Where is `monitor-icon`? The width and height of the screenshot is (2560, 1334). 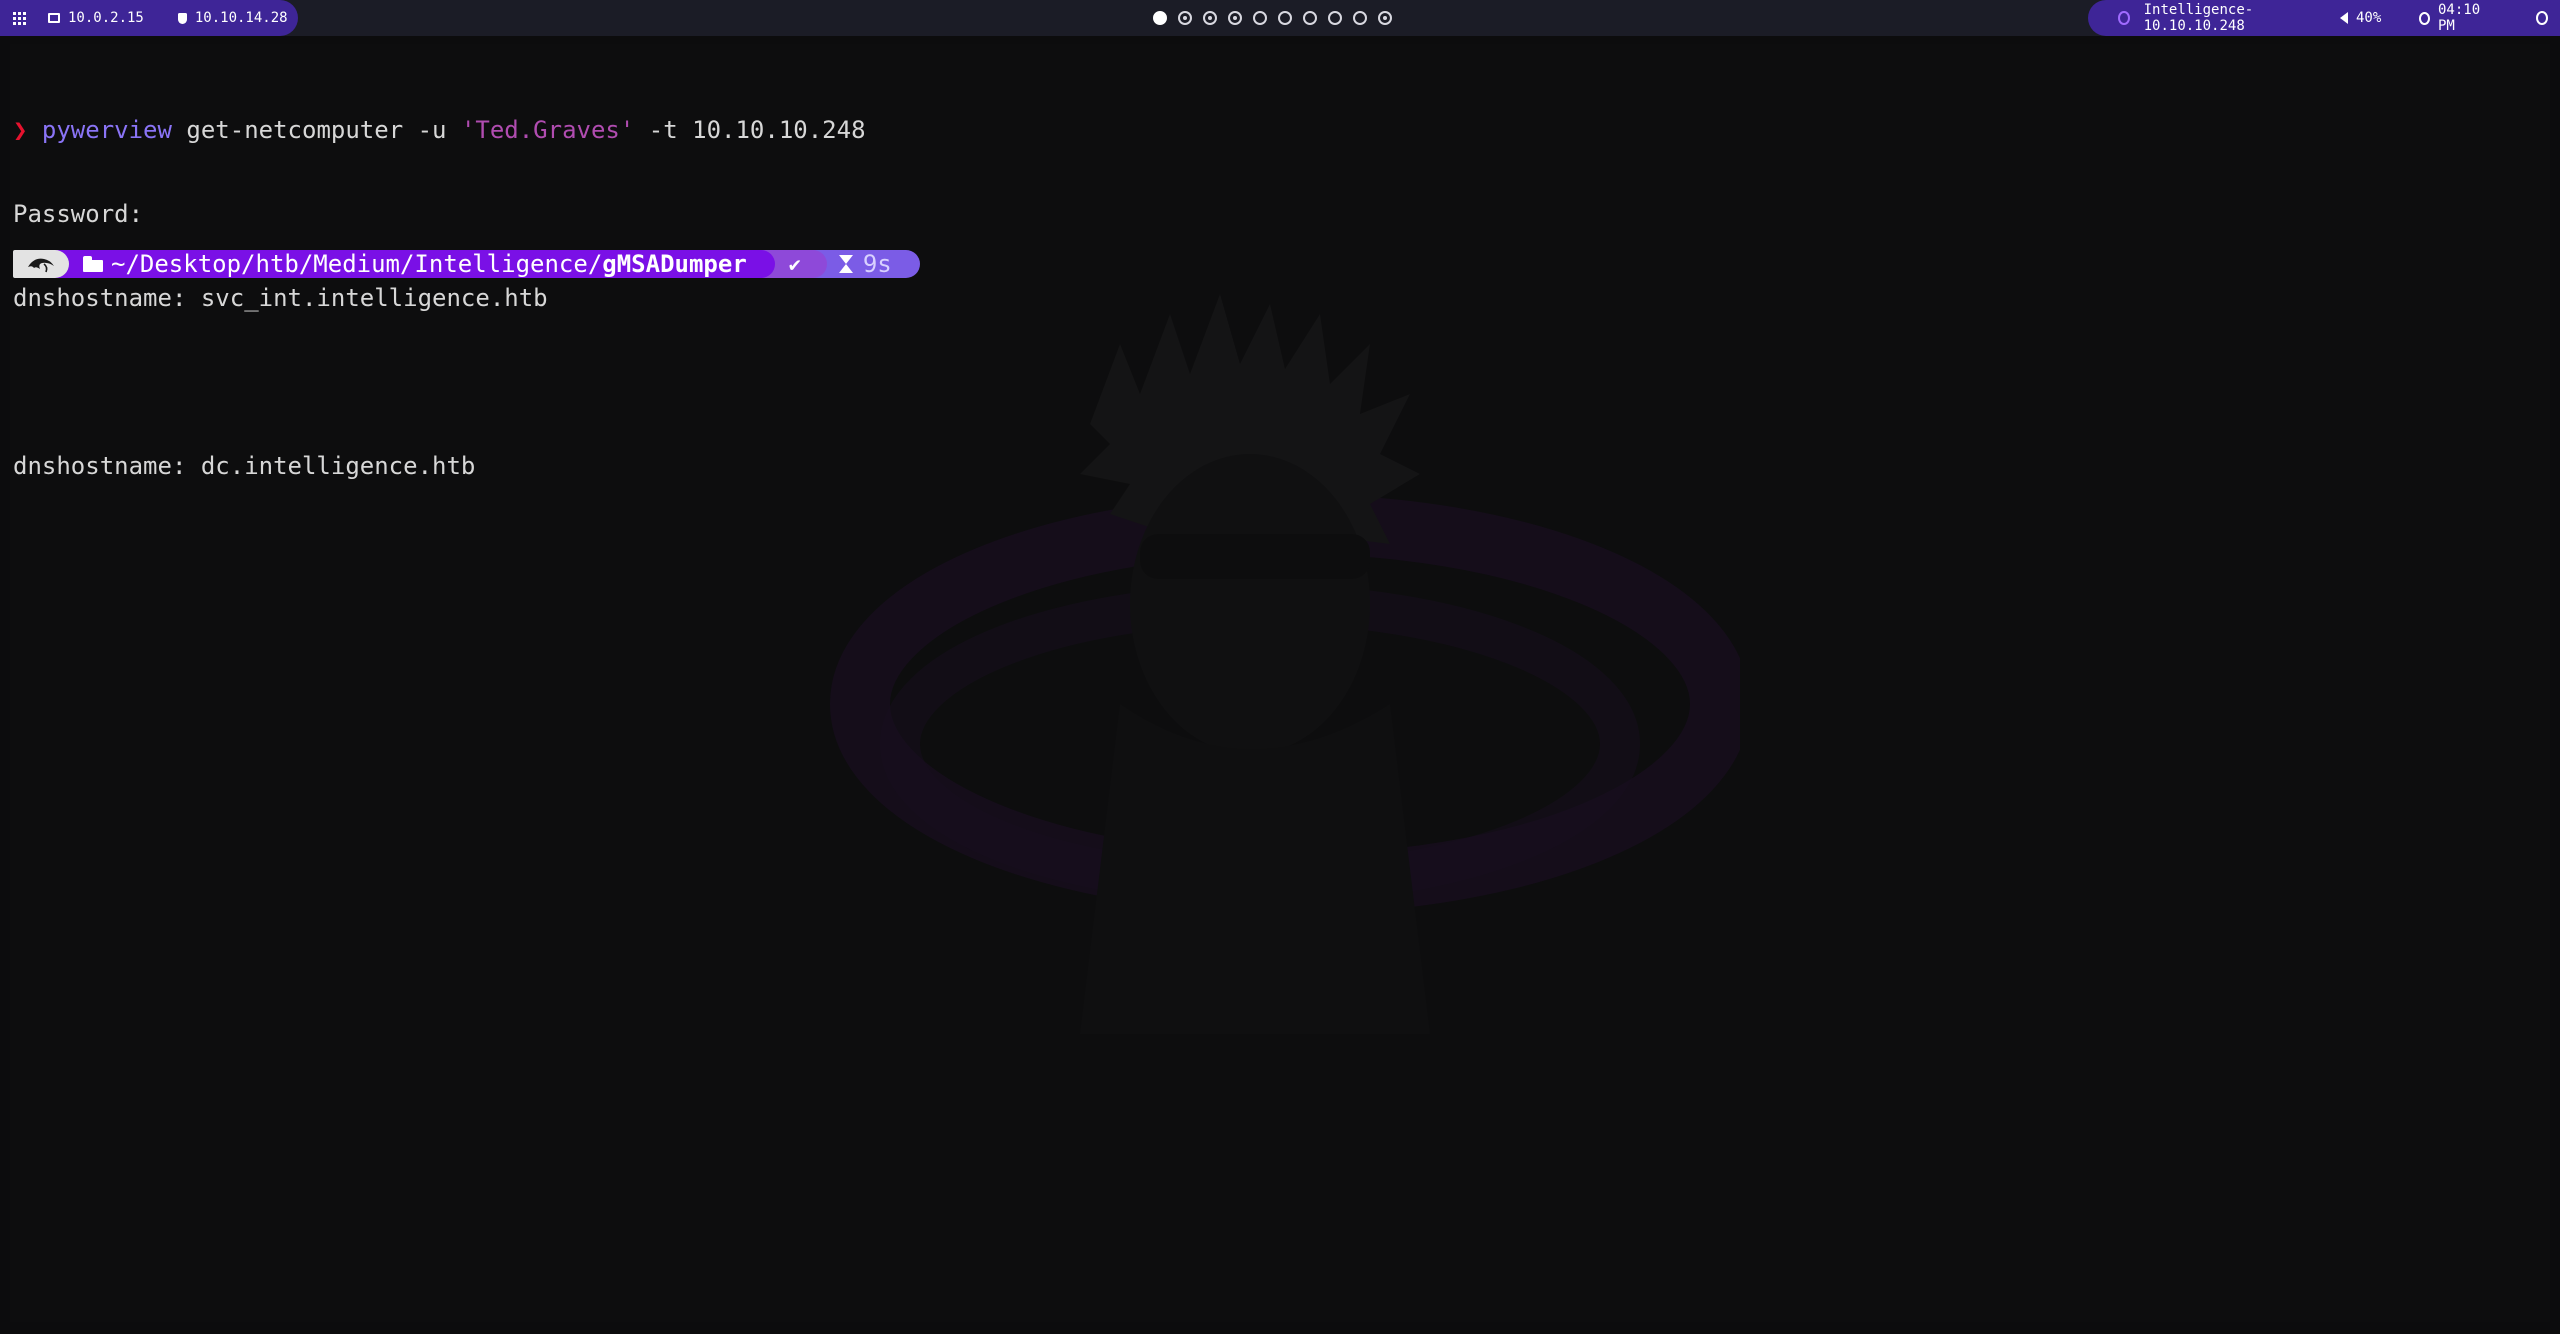
monitor-icon is located at coordinates (54, 18).